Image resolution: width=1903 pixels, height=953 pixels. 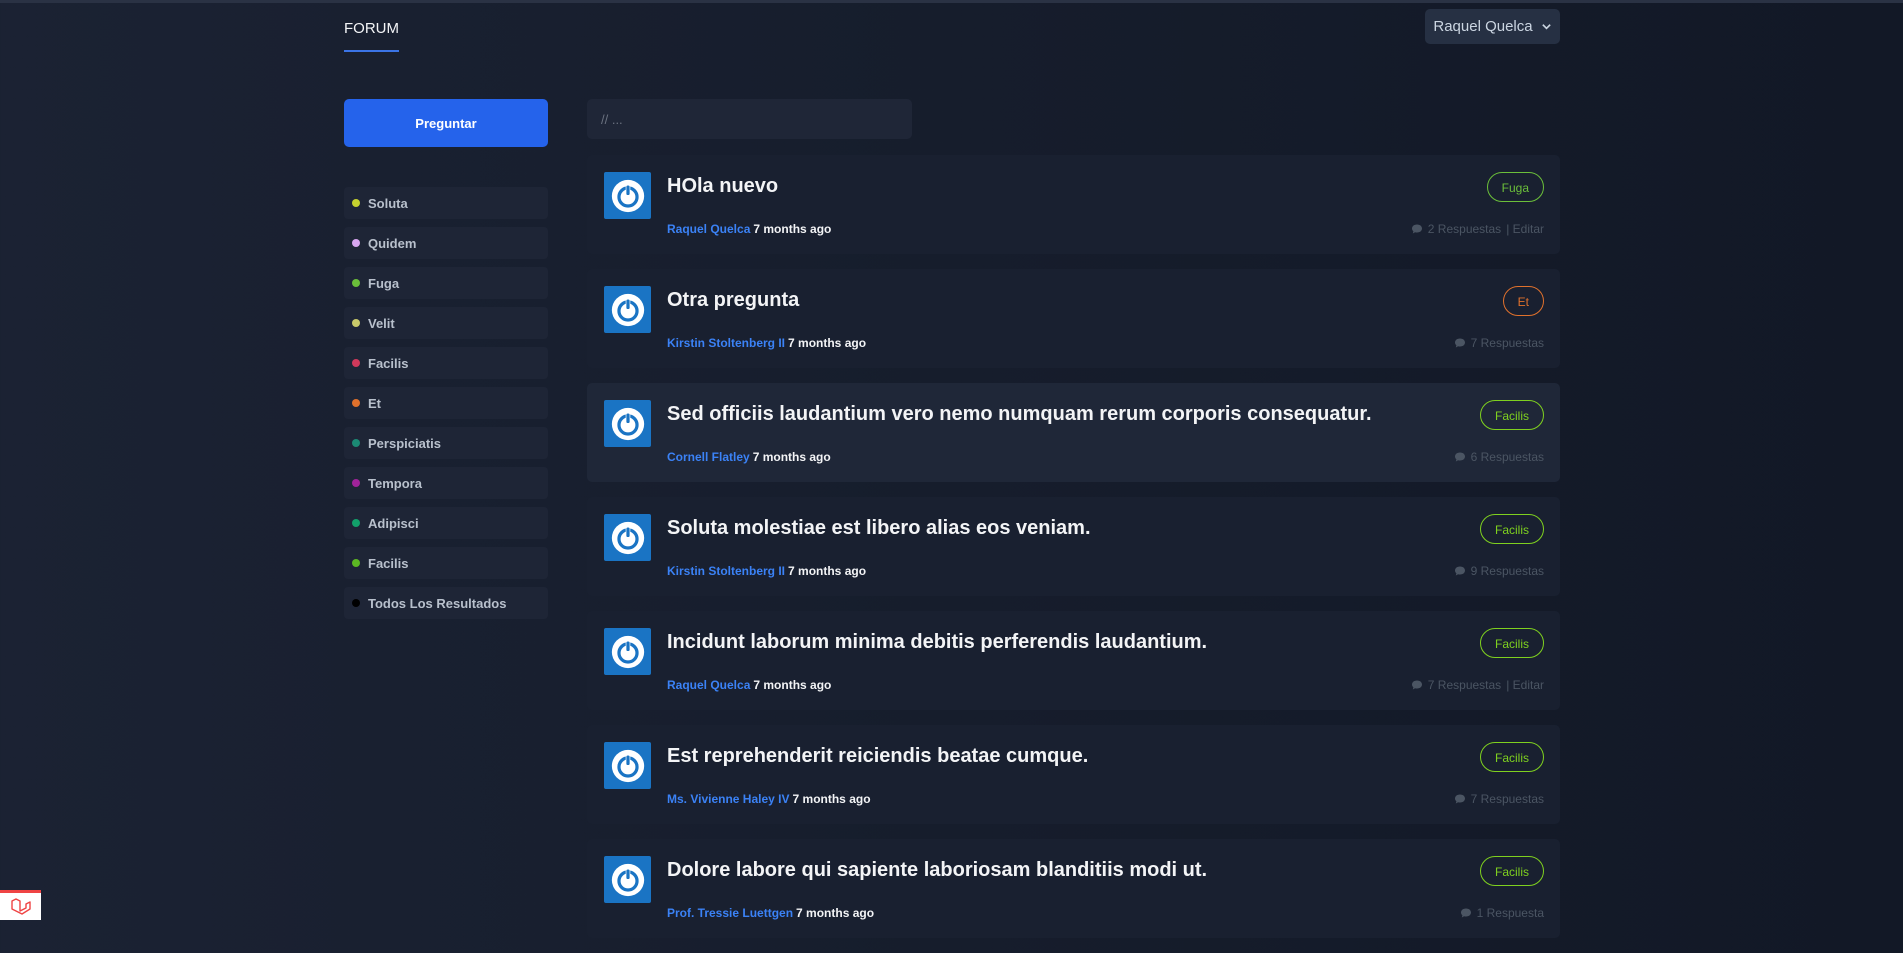 I want to click on thread-title: HOla nuevo, so click(x=722, y=186).